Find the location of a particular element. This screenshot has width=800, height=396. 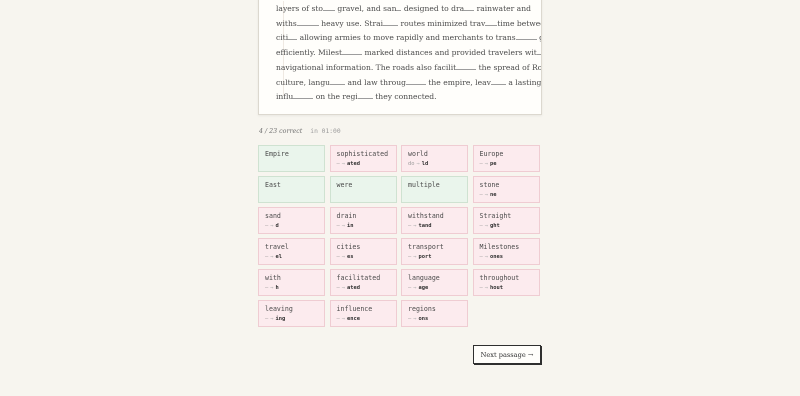

tile-word: Straight is located at coordinates (495, 216).